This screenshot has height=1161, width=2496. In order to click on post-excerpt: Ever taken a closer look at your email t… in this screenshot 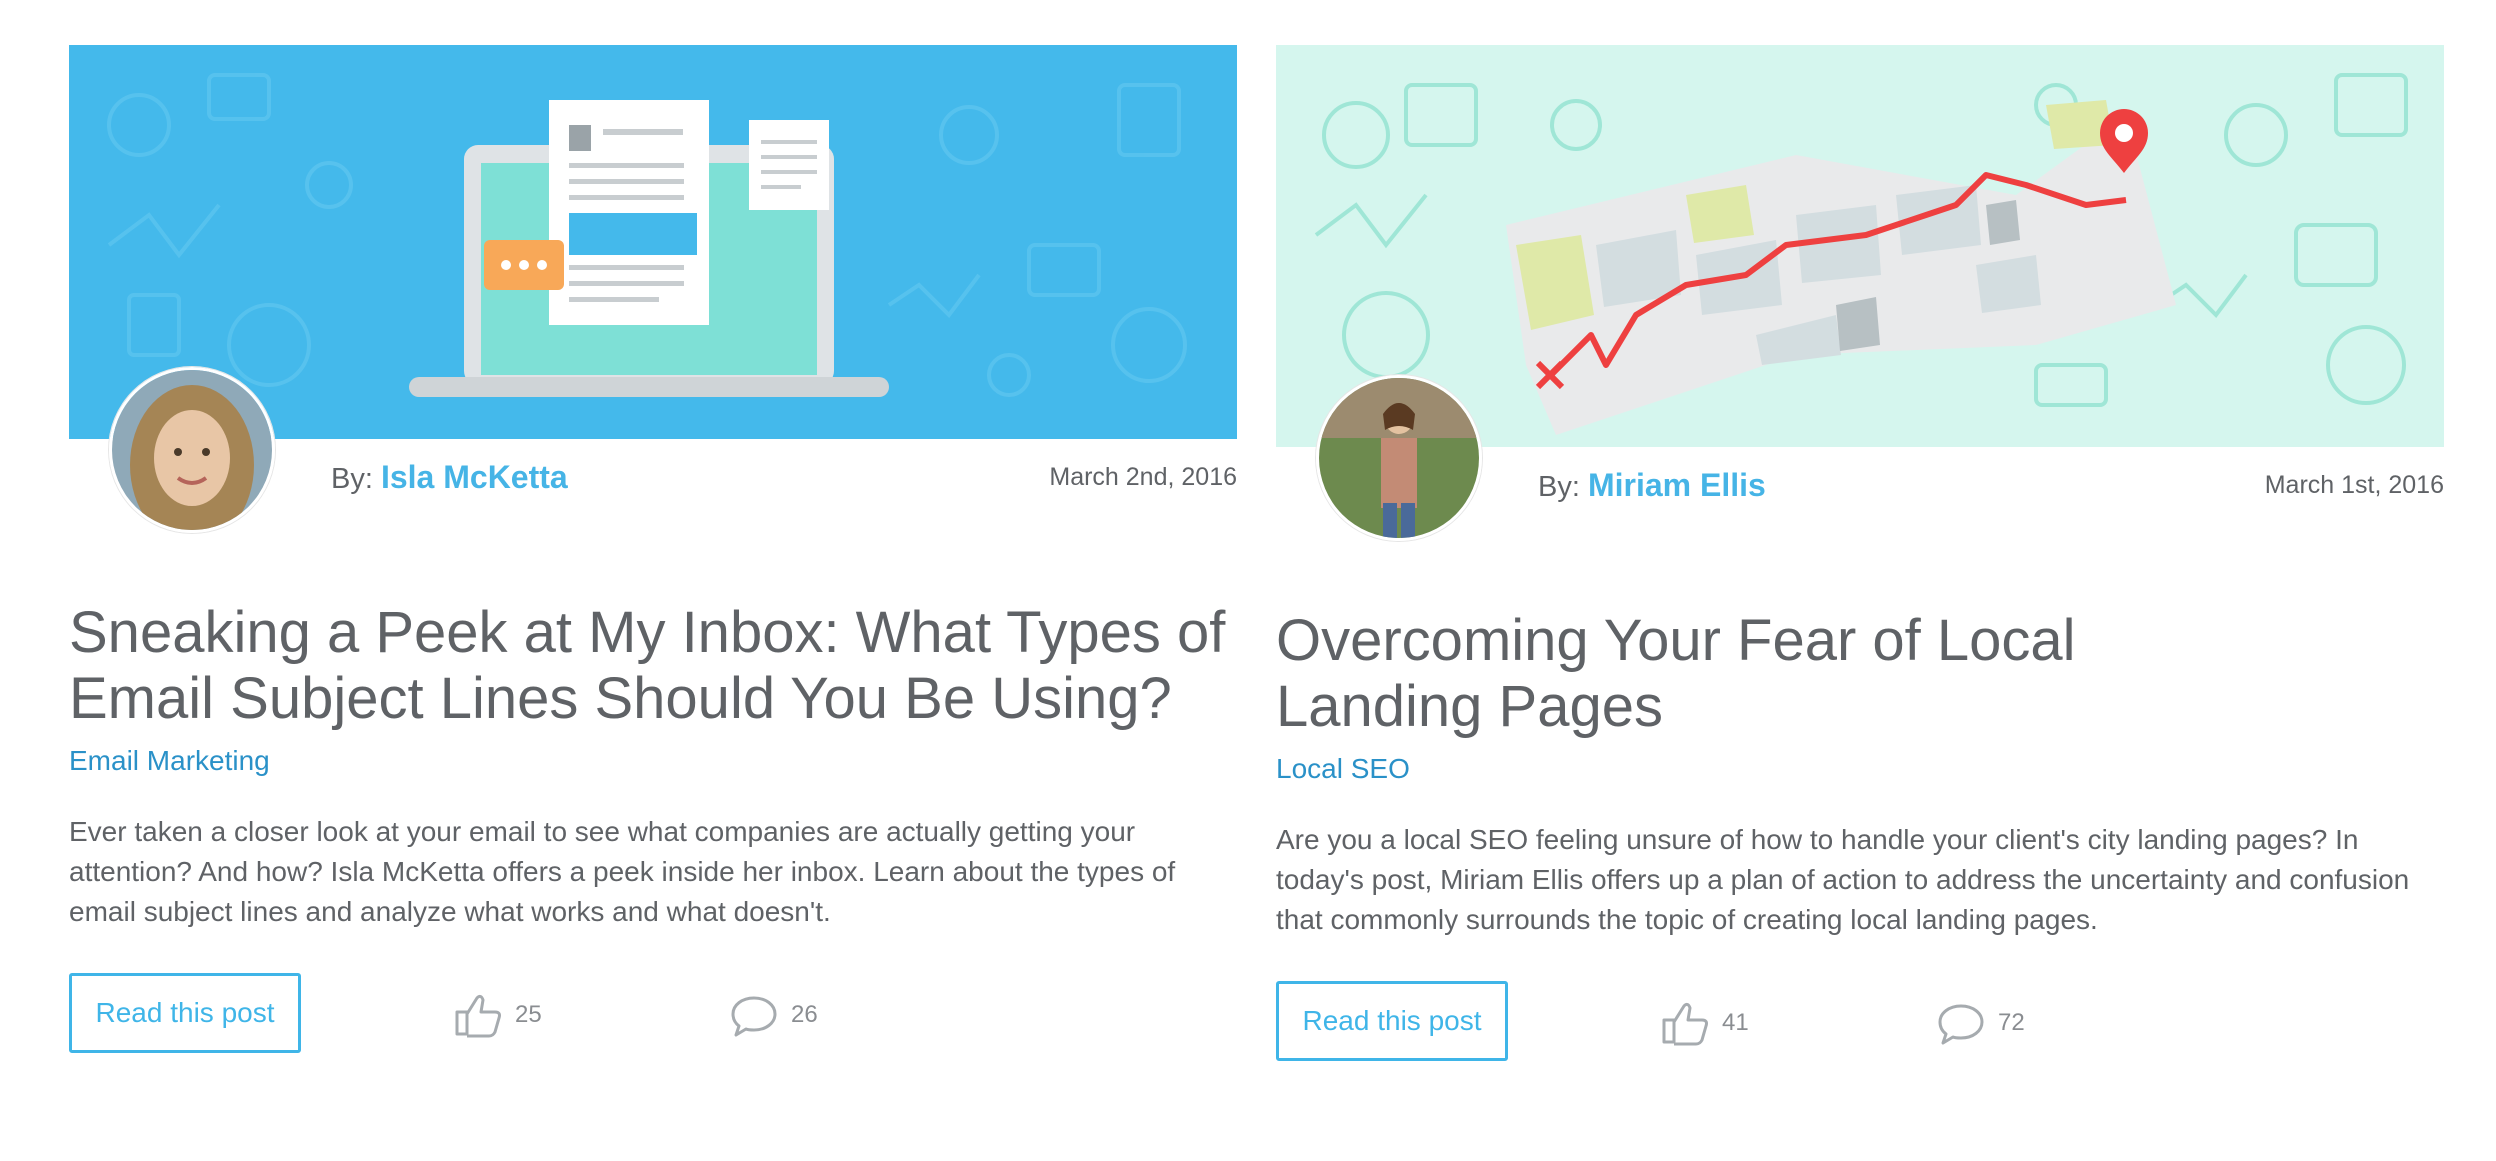, I will do `click(622, 871)`.